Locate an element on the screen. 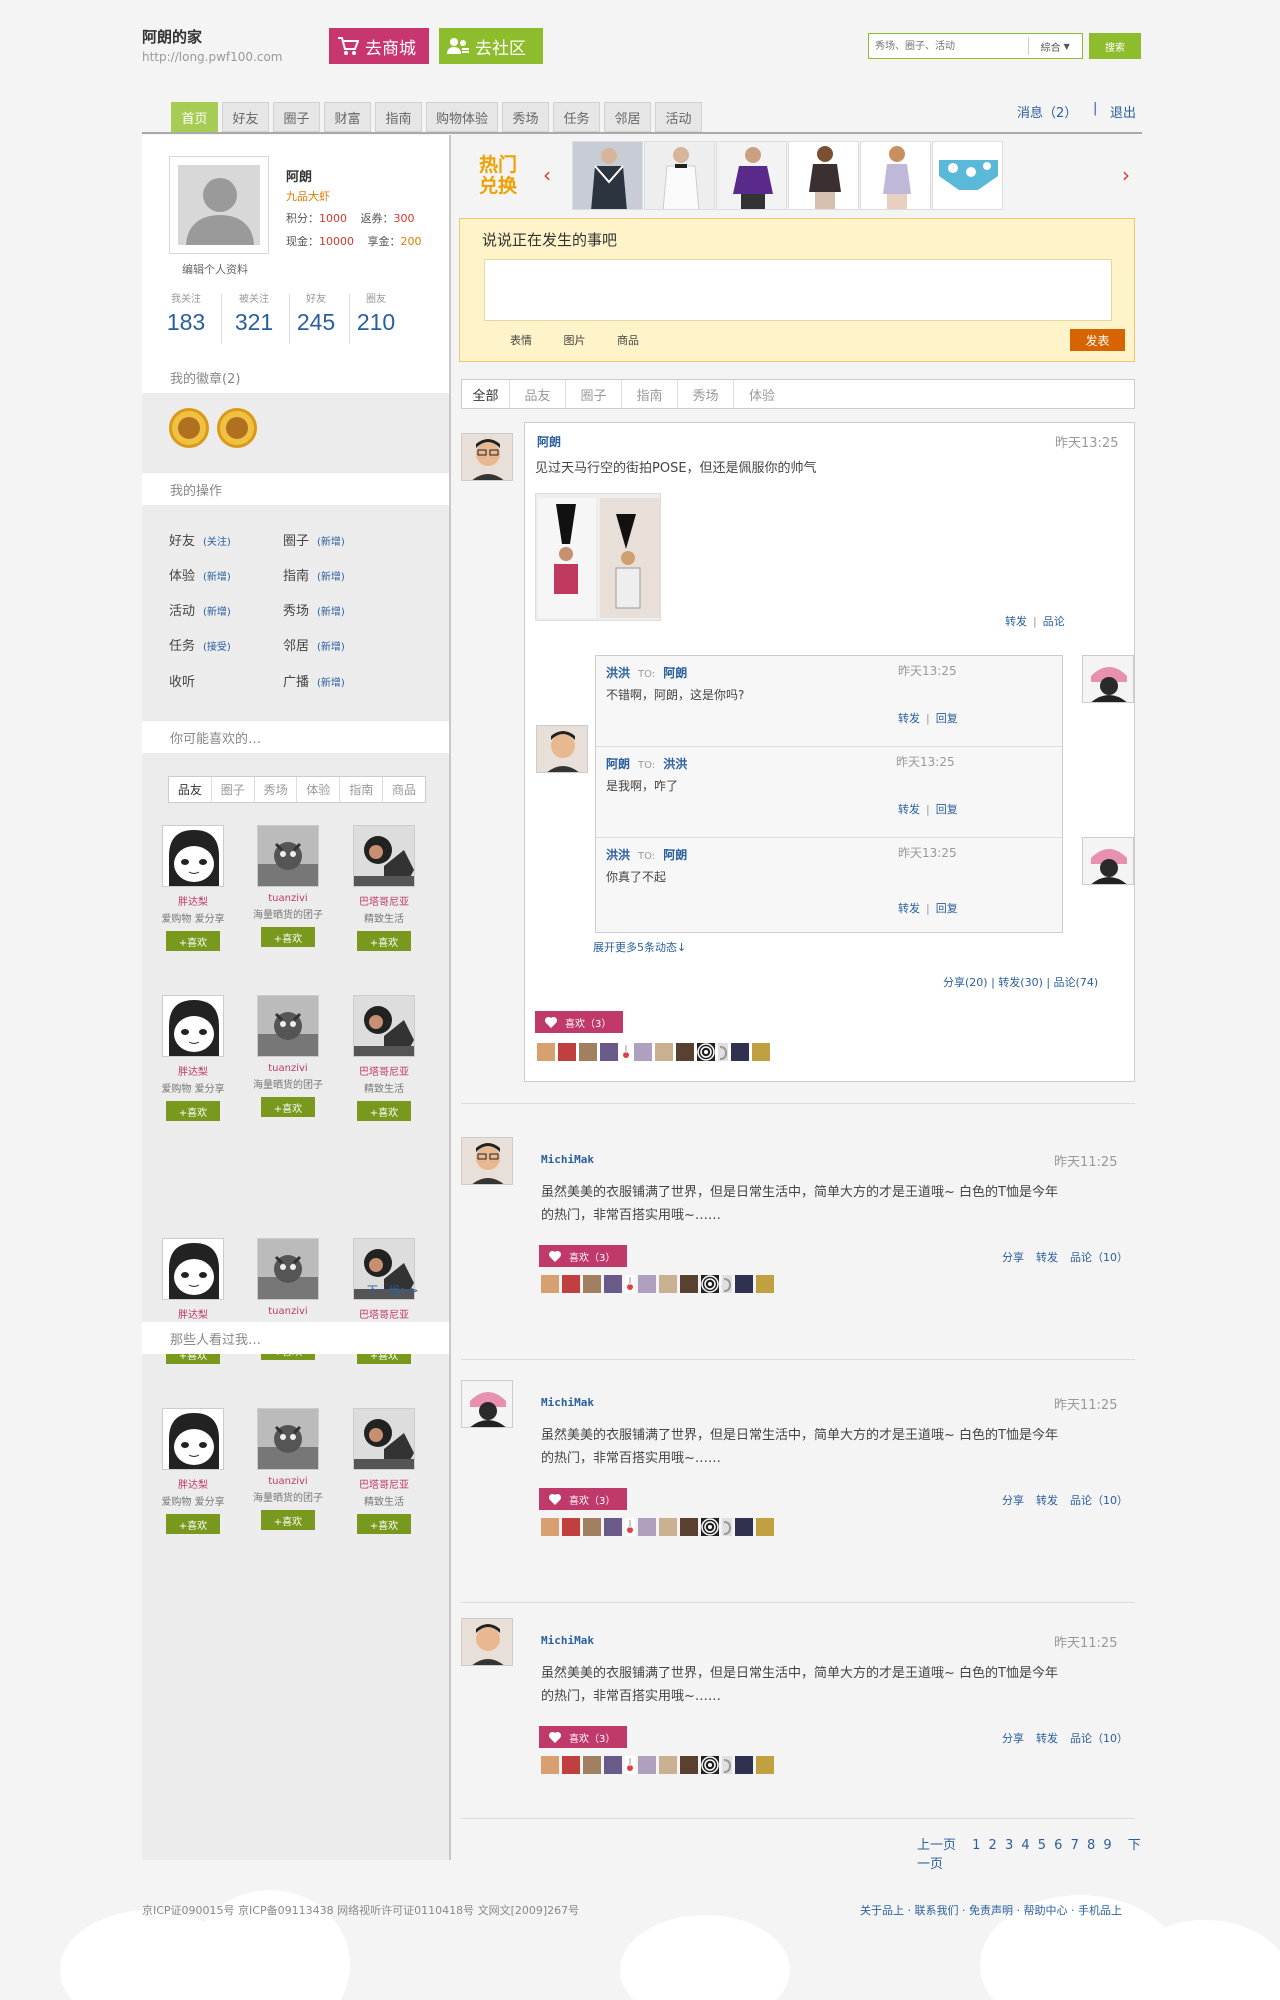  rtab-goods: 商品 is located at coordinates (404, 789).